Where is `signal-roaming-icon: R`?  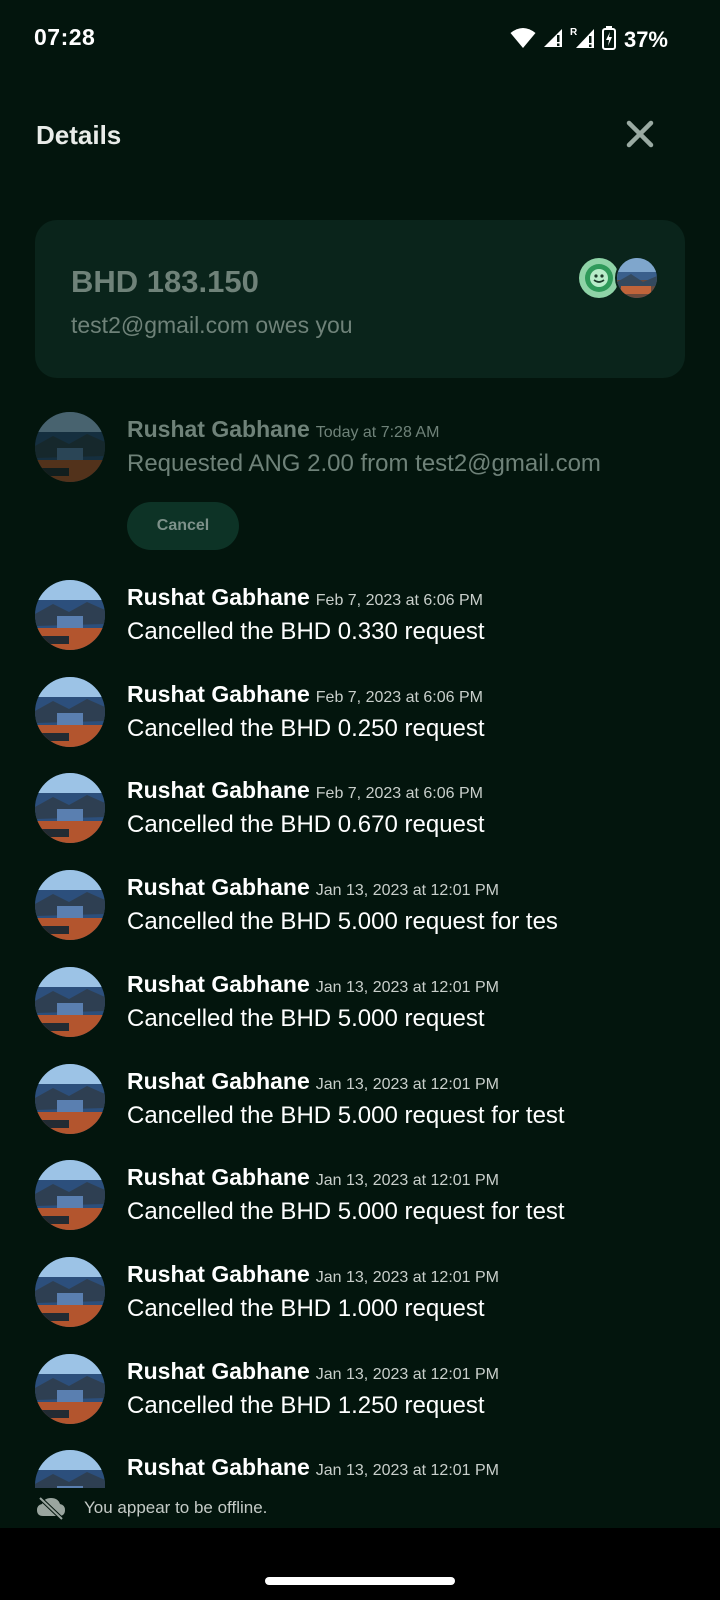
signal-roaming-icon: R is located at coordinates (583, 40).